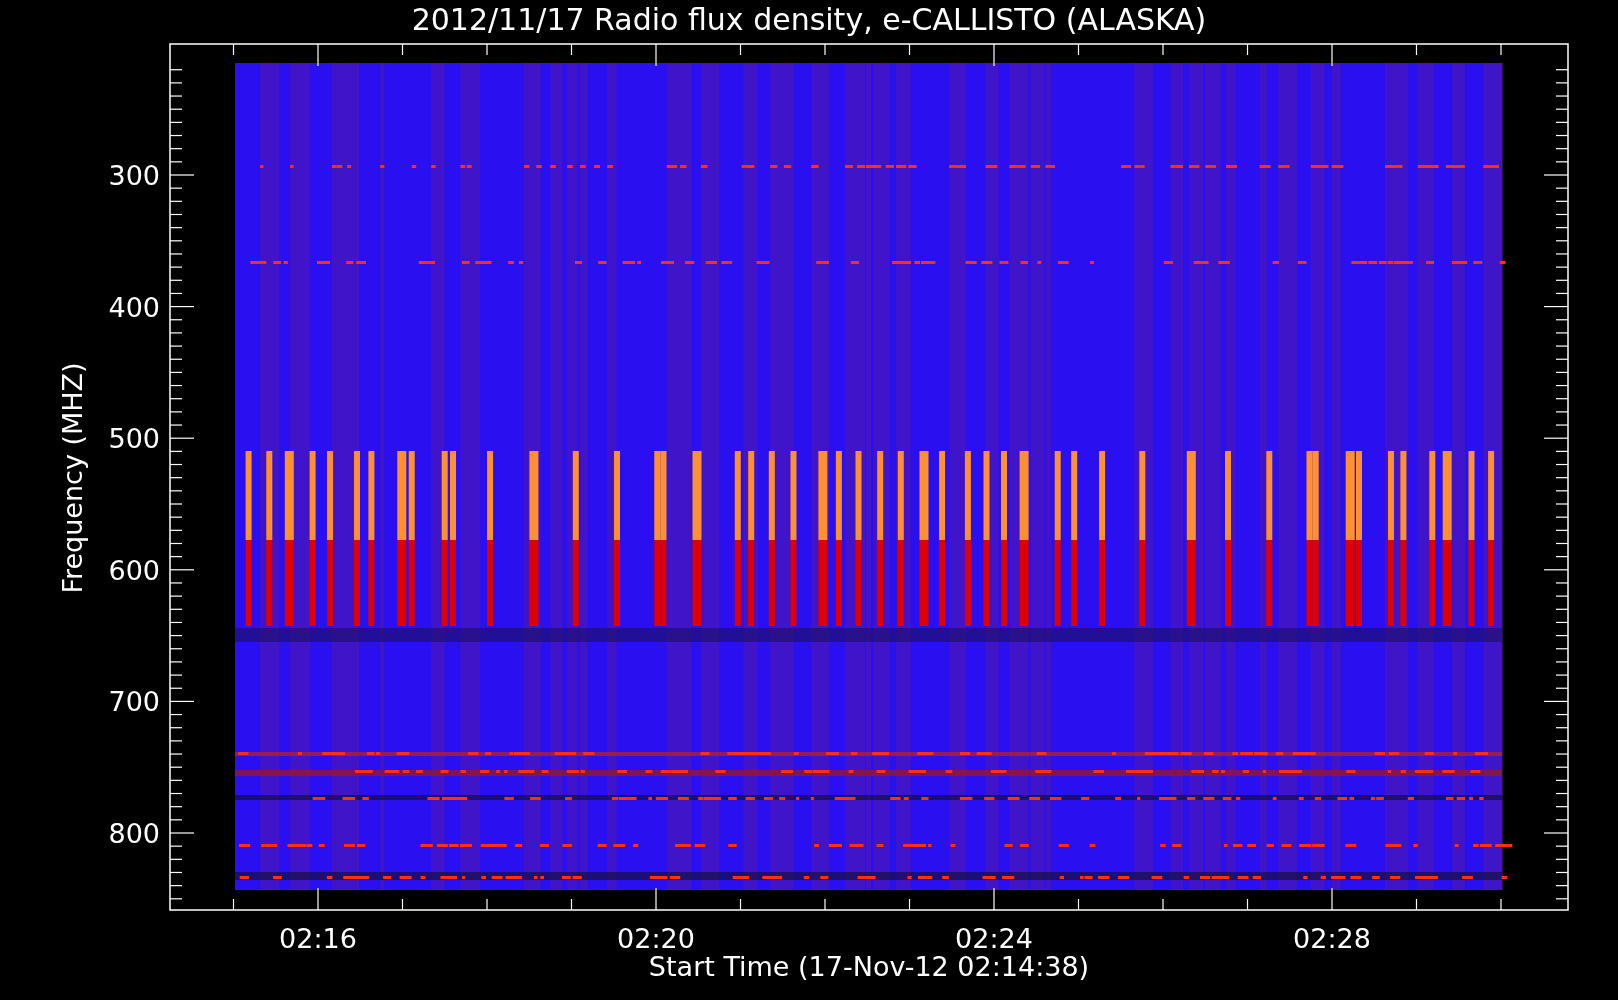  I want to click on y-tick-label: 800, so click(134, 833).